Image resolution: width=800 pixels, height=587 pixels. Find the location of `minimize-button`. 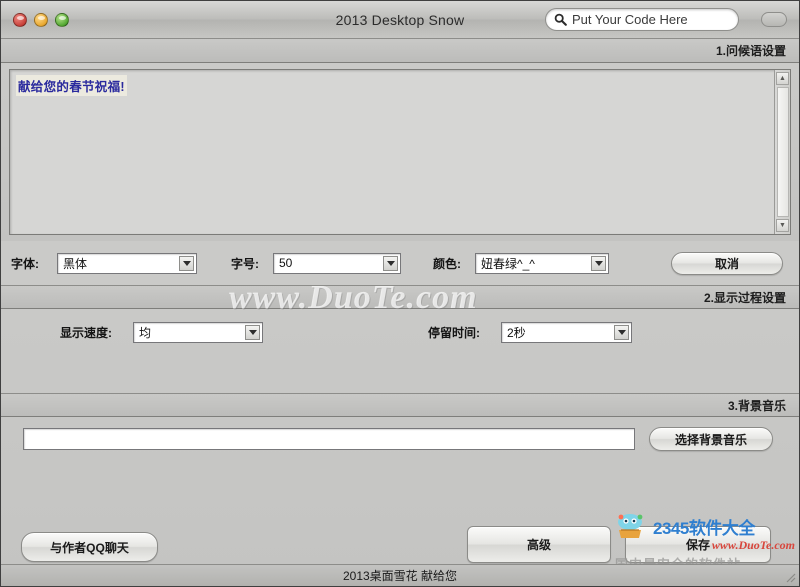

minimize-button is located at coordinates (41, 19).